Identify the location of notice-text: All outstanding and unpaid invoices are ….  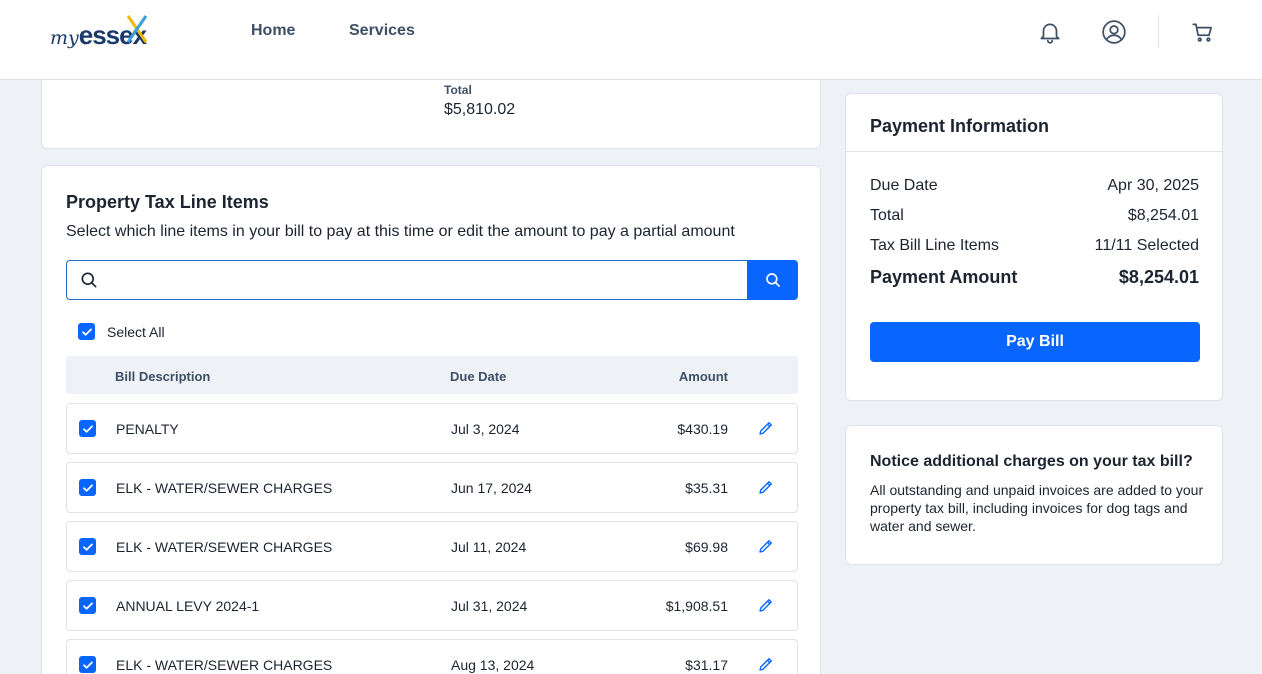
(1037, 508).